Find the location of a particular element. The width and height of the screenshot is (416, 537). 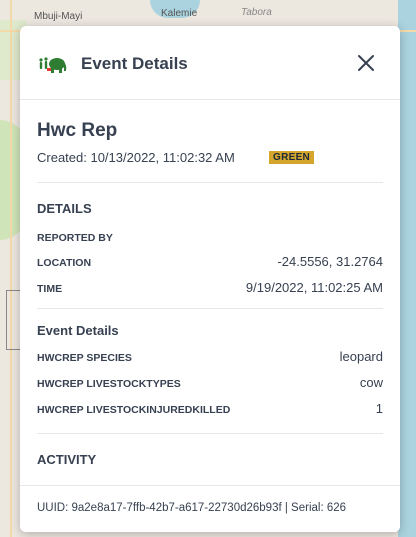

location-value: -24.5556, 31.2764 is located at coordinates (330, 261).